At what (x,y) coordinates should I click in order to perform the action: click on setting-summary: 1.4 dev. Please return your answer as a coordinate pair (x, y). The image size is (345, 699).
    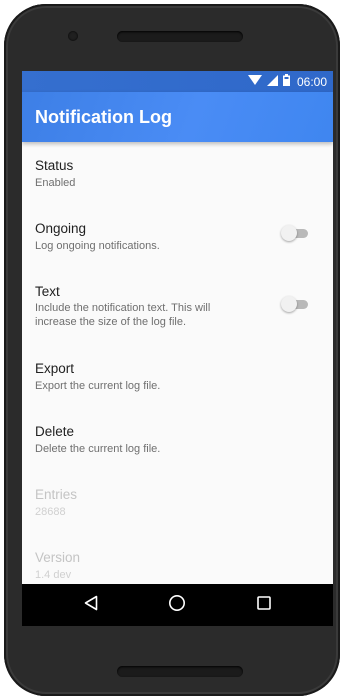
    Looking at the image, I should click on (53, 575).